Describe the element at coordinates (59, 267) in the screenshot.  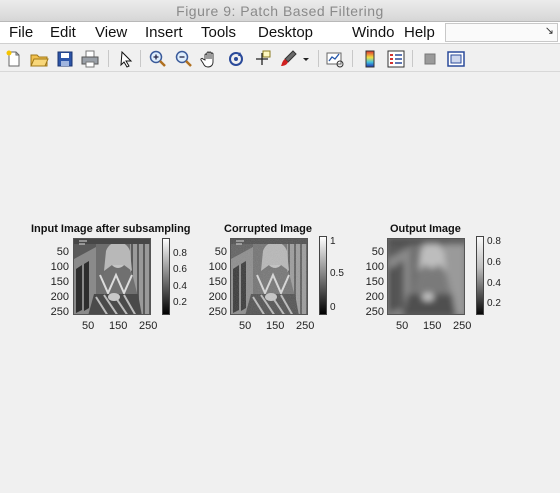
I see `axes-1-ytick: 100` at that location.